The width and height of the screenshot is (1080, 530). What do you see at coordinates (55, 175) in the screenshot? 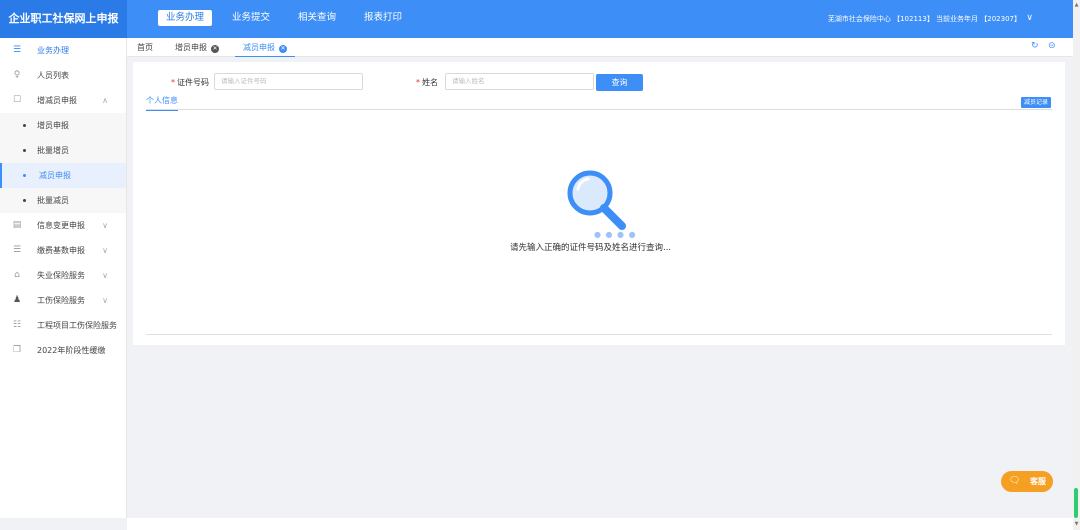
I see `sidebar-subitem-label: 减员申报` at bounding box center [55, 175].